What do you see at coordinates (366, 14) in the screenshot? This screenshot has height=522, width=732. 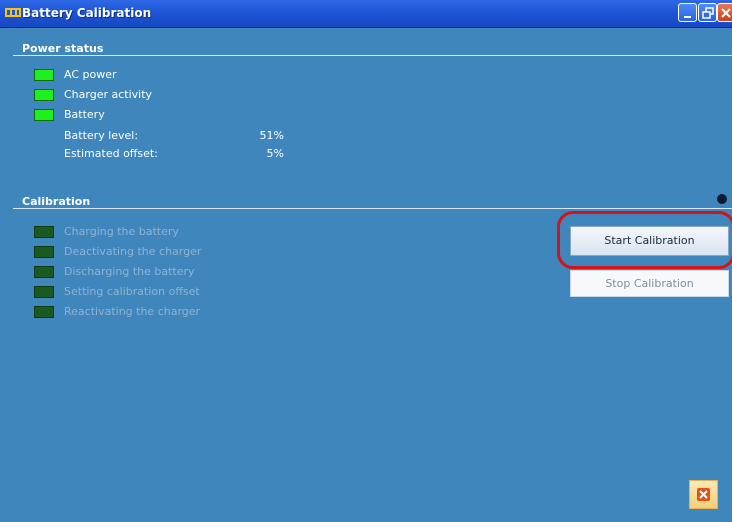 I see `title-bar: Battery Calibration` at bounding box center [366, 14].